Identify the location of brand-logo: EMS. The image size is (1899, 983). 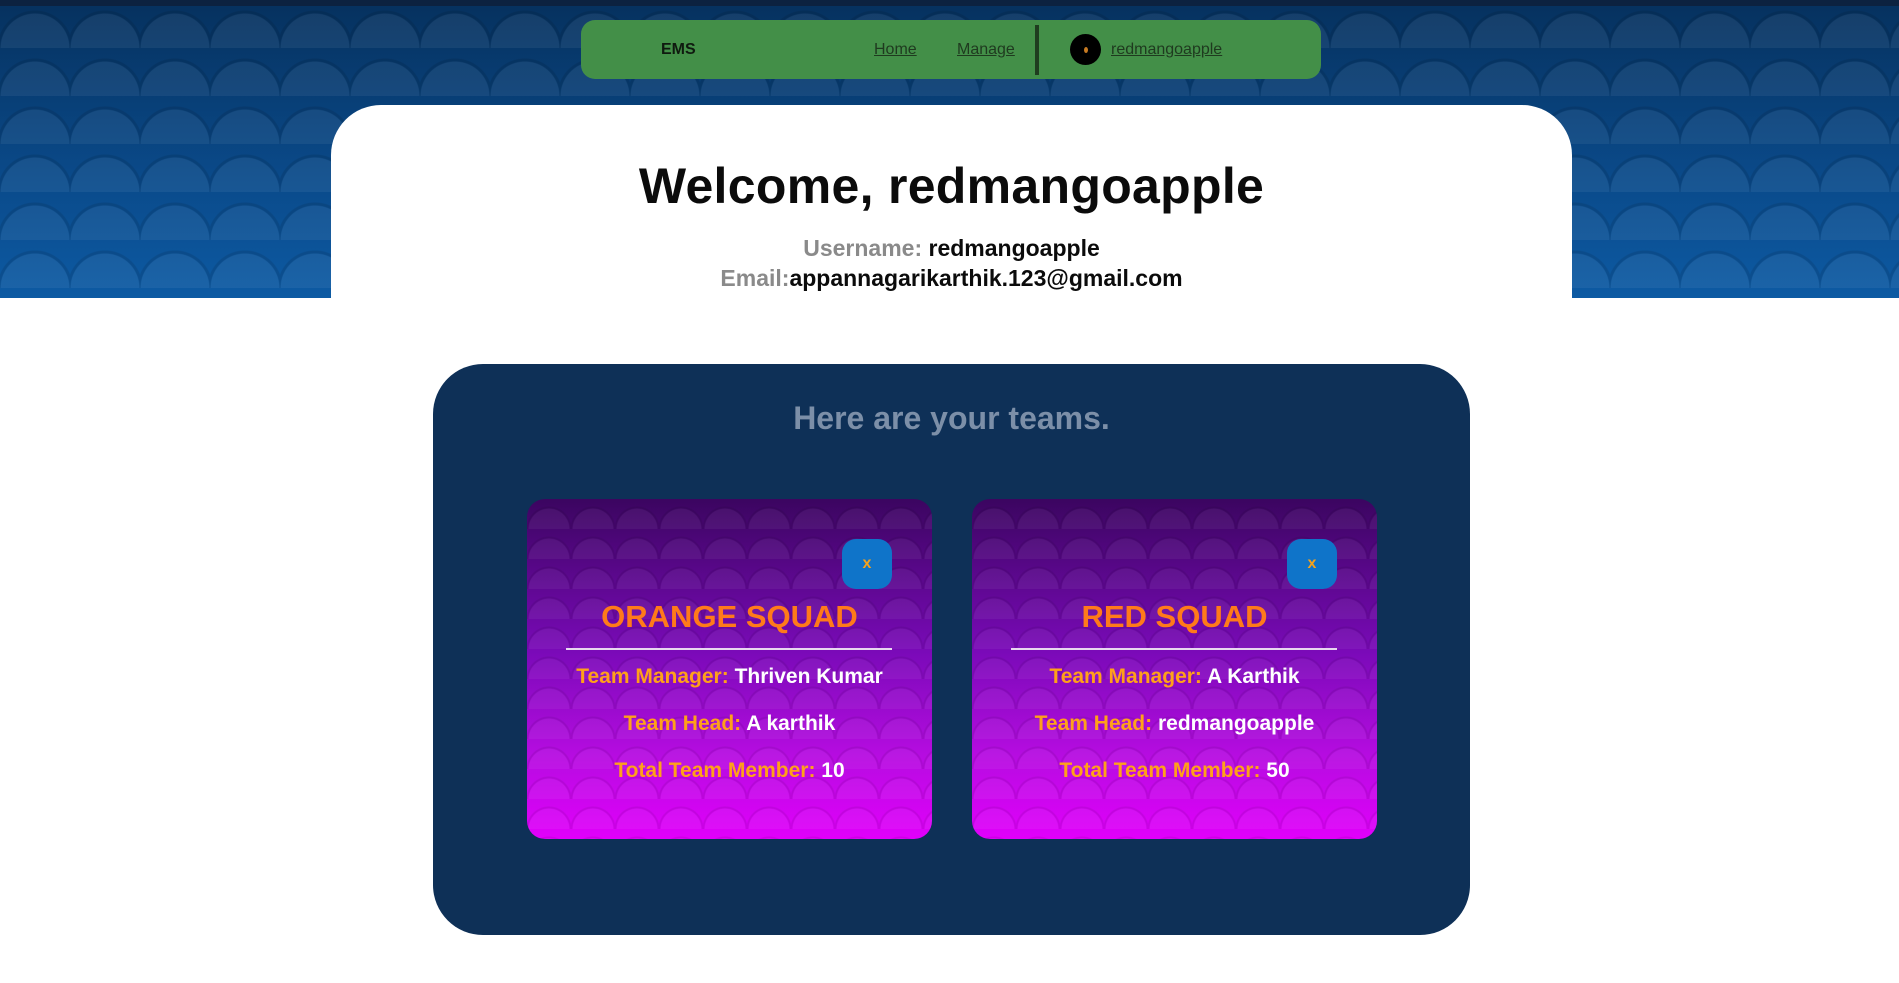
(678, 49).